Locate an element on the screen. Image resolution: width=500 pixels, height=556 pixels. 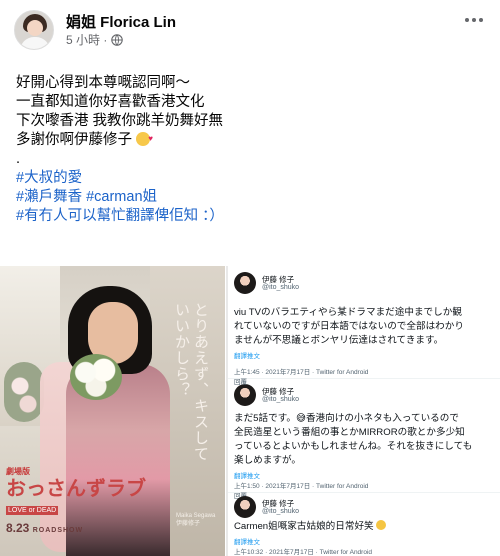
release-date: 8.23 is located at coordinates (18, 528).